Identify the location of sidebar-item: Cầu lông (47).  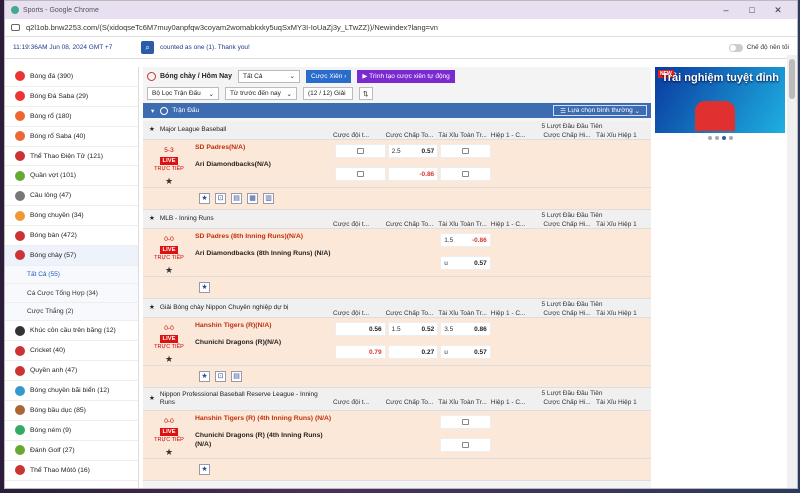
(71, 196).